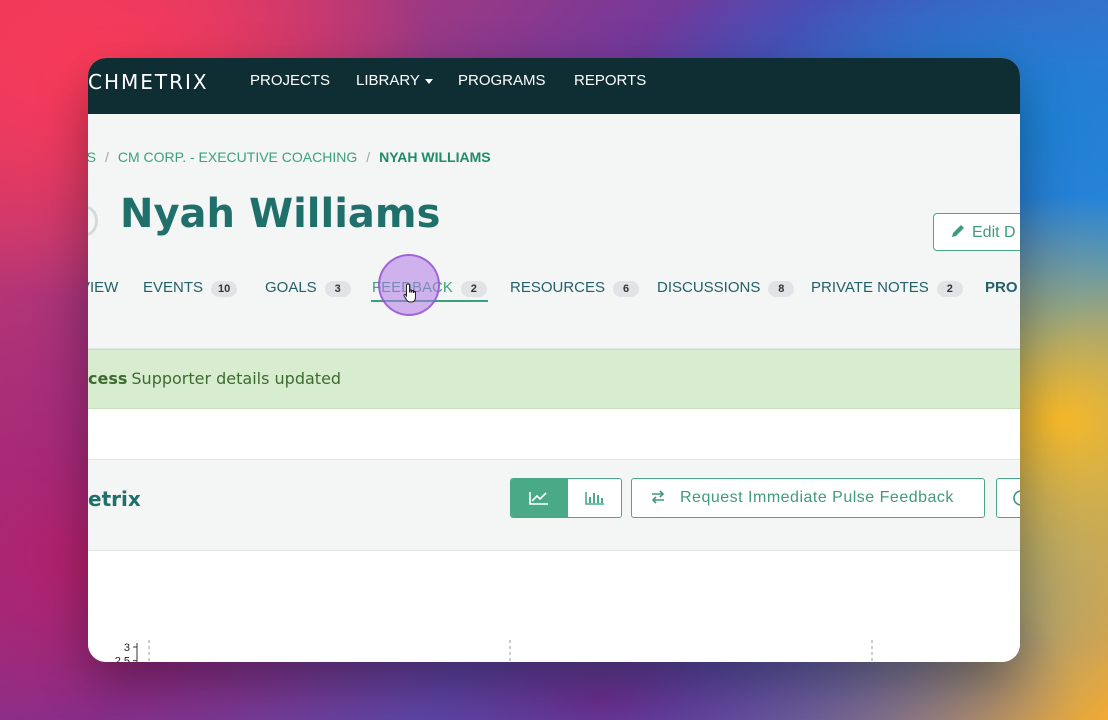  I want to click on tab-label: VIEW, so click(103, 287).